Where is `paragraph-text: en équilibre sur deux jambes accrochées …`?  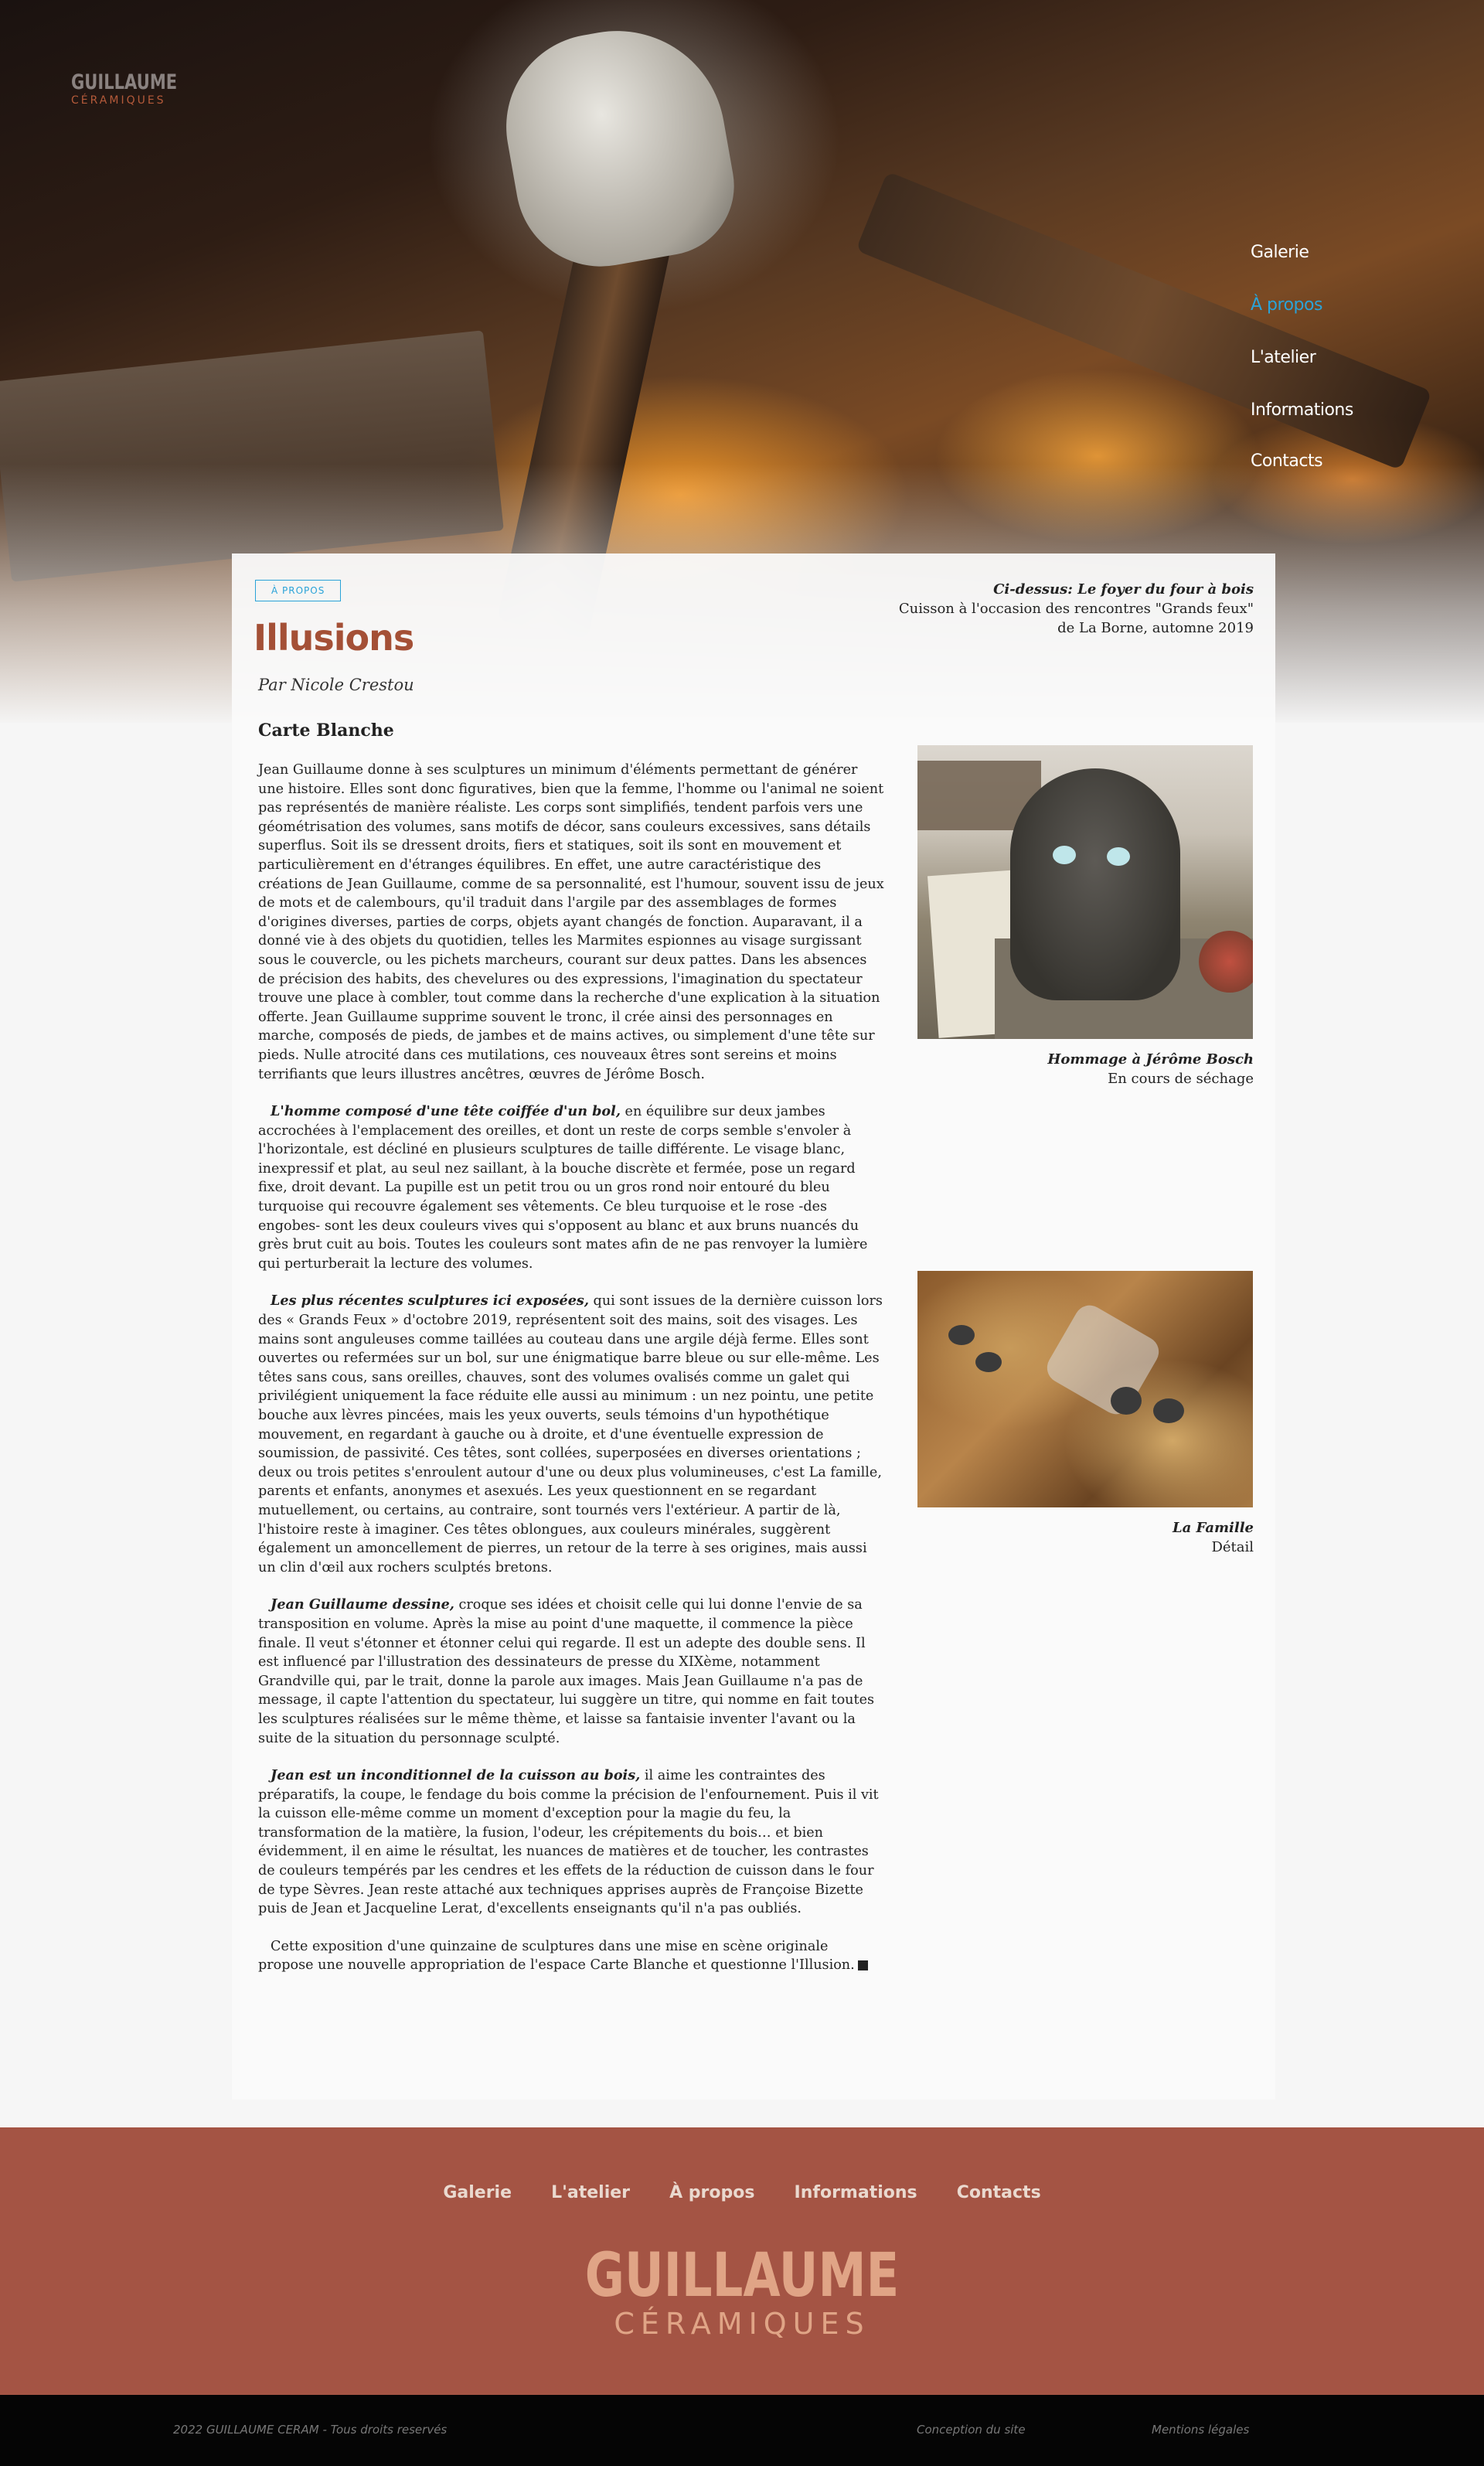 paragraph-text: en équilibre sur deux jambes accrochées … is located at coordinates (563, 1188).